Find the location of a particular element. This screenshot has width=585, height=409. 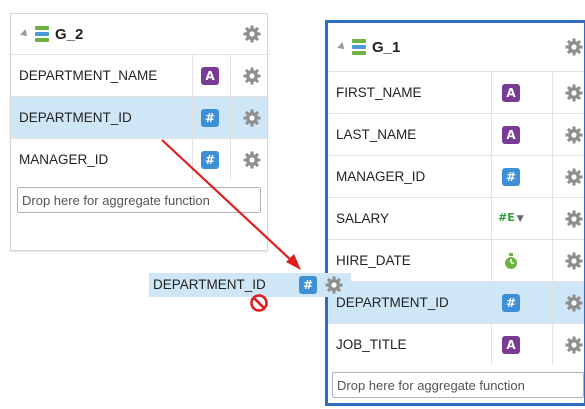

column-name: DEPARTMENT_NAME is located at coordinates (88, 75).